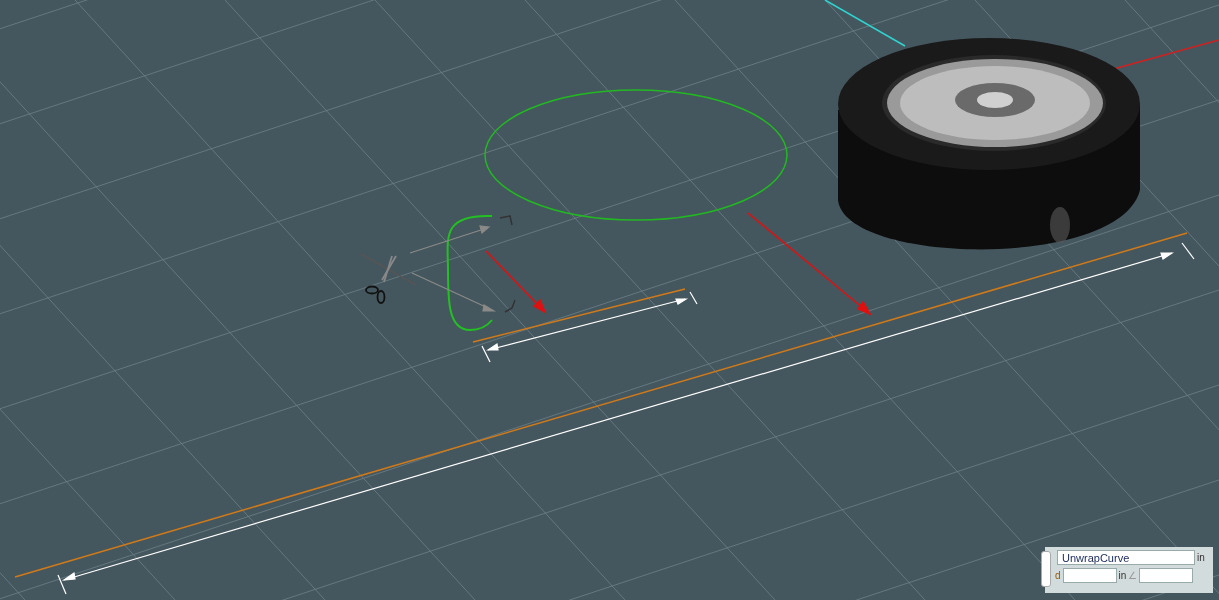 The width and height of the screenshot is (1219, 600). I want to click on distance-field, so click(1089, 575).